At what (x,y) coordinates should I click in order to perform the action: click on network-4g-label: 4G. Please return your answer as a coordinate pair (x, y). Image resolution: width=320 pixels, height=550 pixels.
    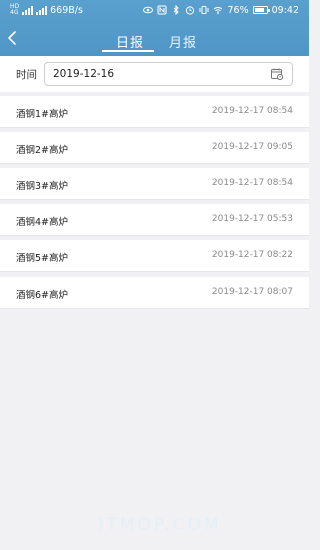
    Looking at the image, I should click on (14, 12).